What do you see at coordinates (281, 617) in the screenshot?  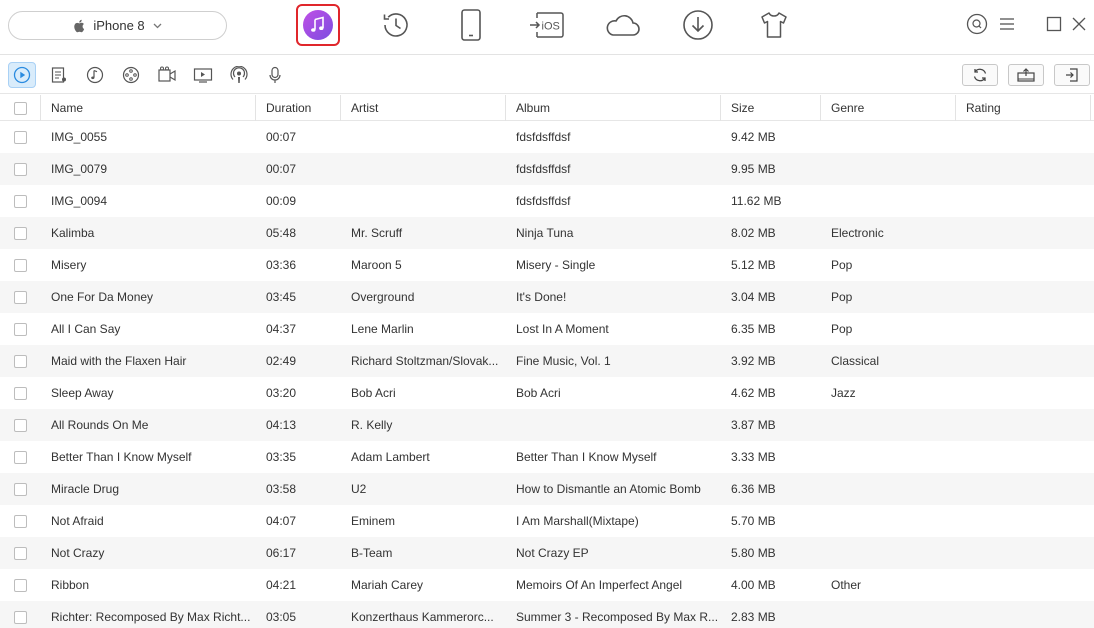 I see `cell-duration: 03:05` at bounding box center [281, 617].